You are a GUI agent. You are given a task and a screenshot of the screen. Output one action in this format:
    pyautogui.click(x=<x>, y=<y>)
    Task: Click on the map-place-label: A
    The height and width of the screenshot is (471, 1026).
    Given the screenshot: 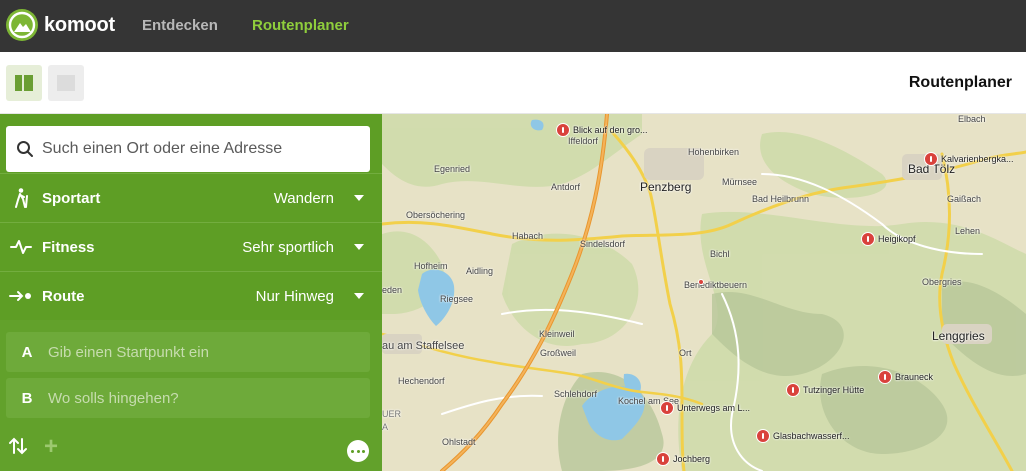 What is the action you would take?
    pyautogui.click(x=385, y=427)
    